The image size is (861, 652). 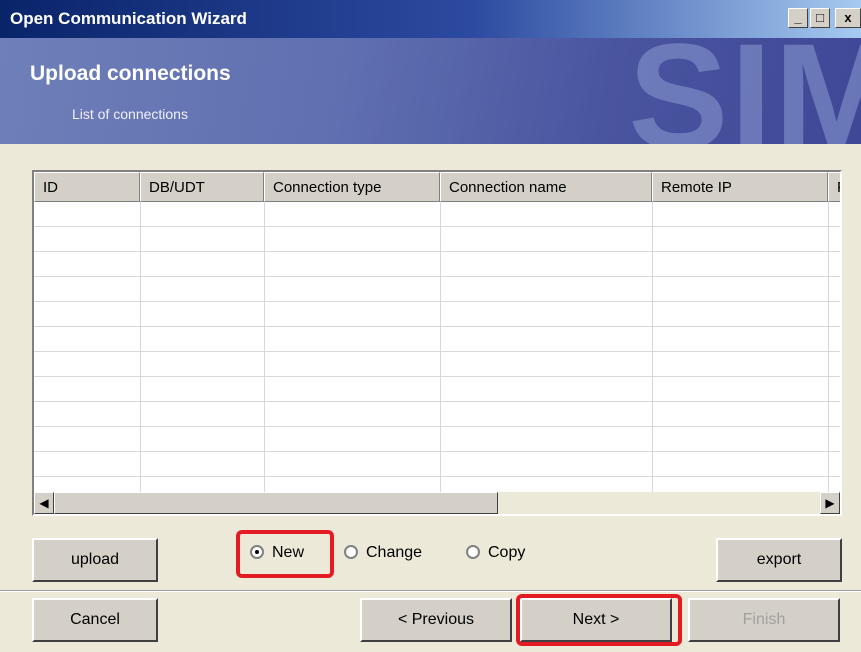 I want to click on radio-copy: Copy, so click(x=495, y=553).